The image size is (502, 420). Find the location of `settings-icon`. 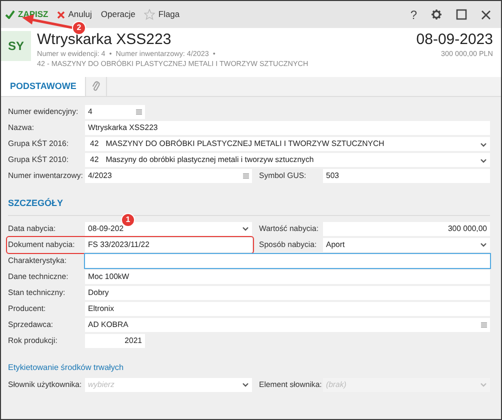

settings-icon is located at coordinates (436, 14).